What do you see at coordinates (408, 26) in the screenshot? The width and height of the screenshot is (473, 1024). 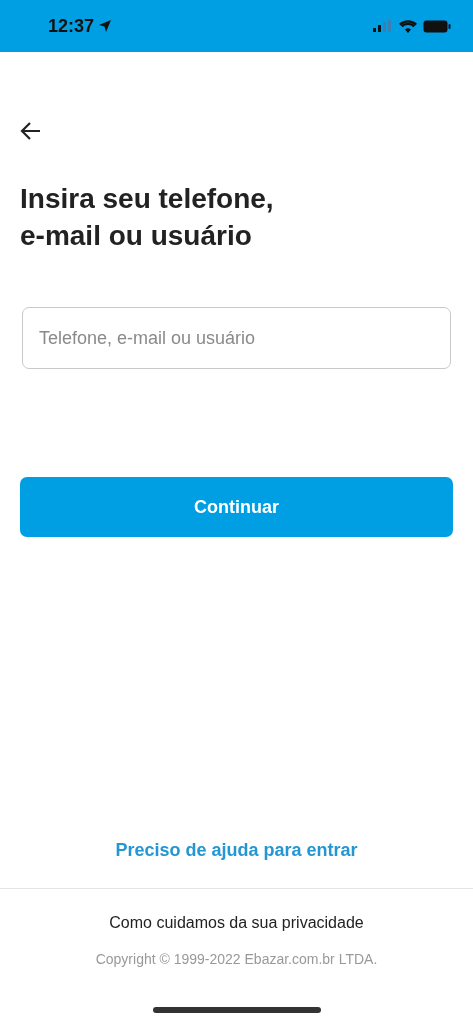 I see `wifi-icon` at bounding box center [408, 26].